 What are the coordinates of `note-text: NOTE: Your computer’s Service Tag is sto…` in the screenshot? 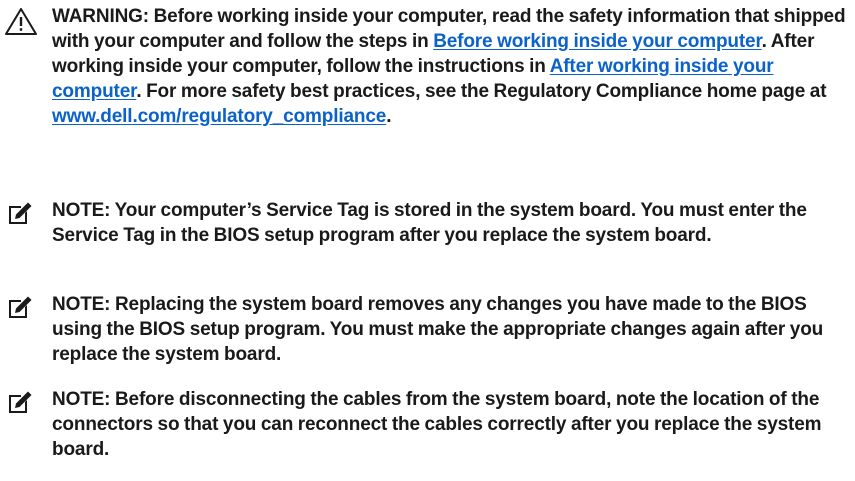 It's located at (429, 223).